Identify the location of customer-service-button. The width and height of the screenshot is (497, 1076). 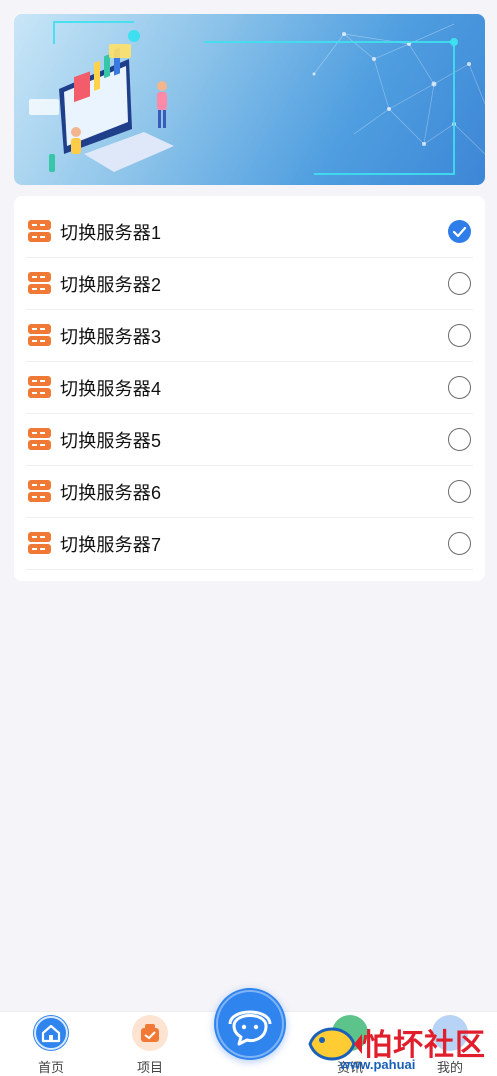
(250, 1024).